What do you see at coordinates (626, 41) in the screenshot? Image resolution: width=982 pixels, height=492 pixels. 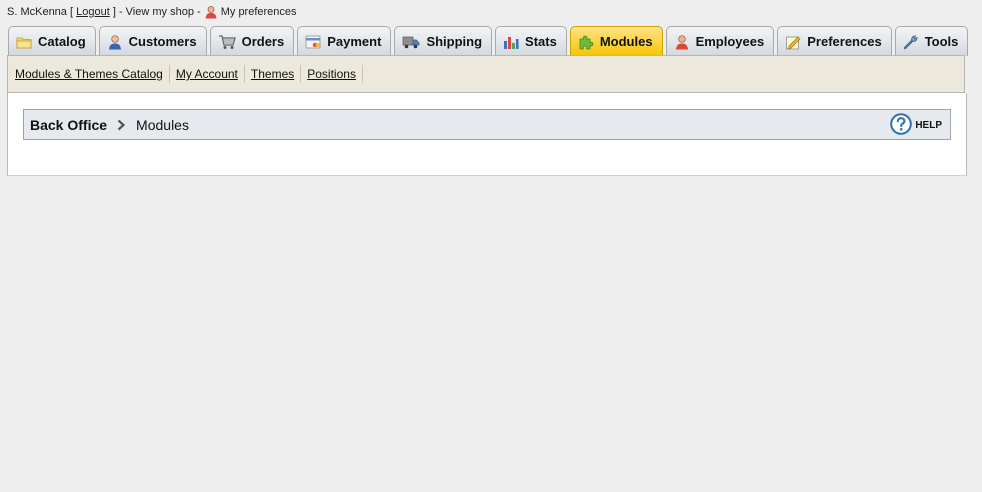 I see `tab-label: Modules` at bounding box center [626, 41].